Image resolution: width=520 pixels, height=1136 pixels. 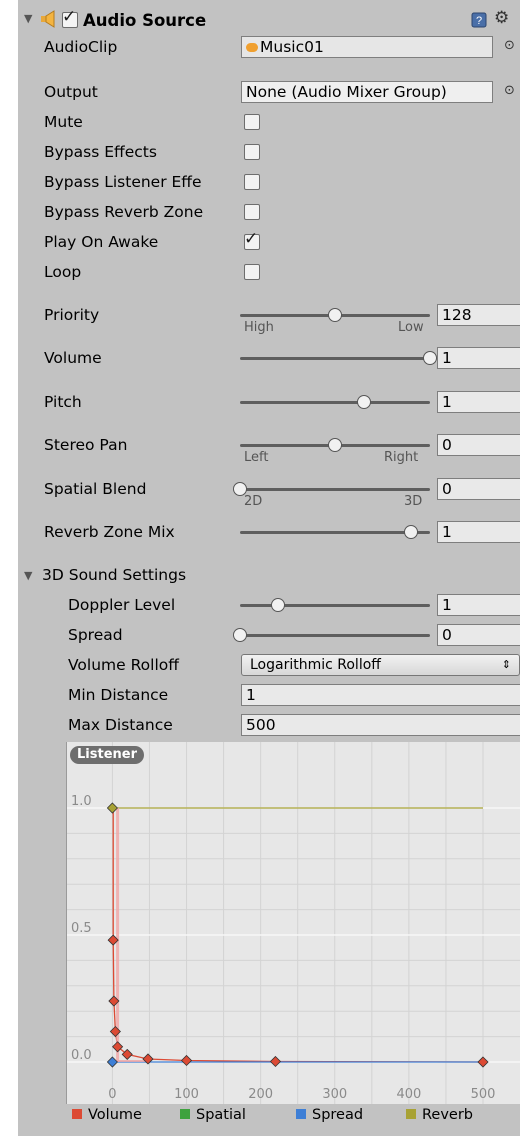 I want to click on priority-field: 128, so click(x=478, y=315).